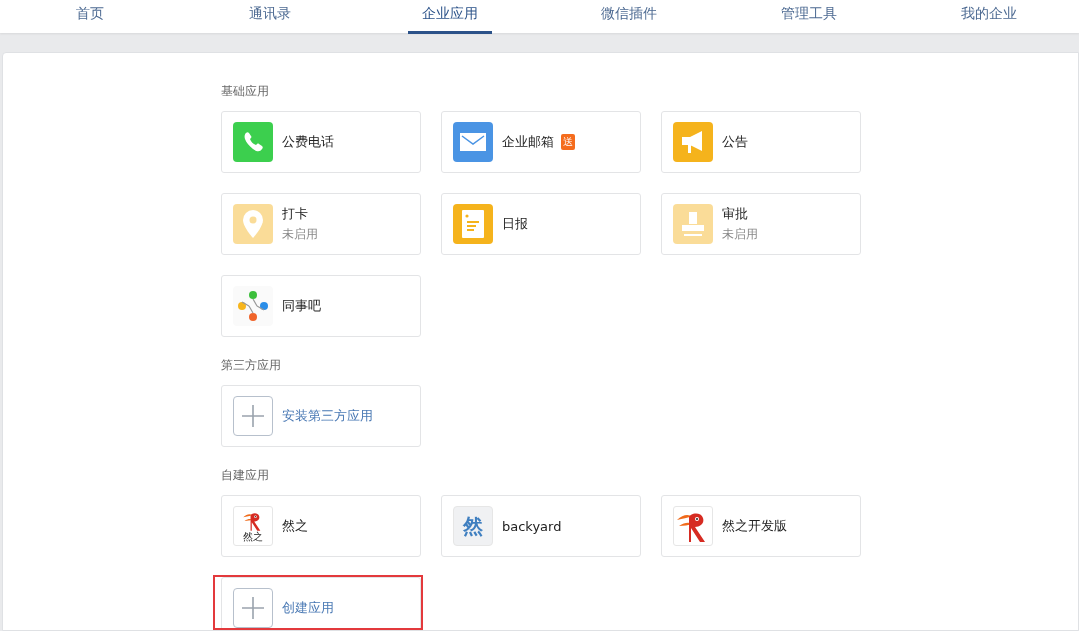  Describe the element at coordinates (568, 142) in the screenshot. I see `gift-badge: 送` at that location.